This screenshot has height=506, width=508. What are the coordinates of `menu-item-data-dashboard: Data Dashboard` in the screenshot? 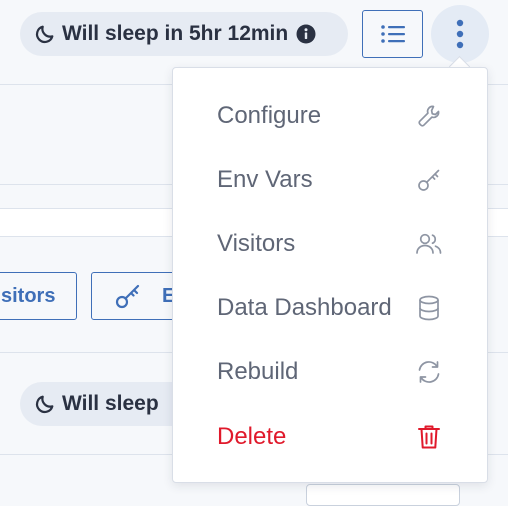 It's located at (330, 308).